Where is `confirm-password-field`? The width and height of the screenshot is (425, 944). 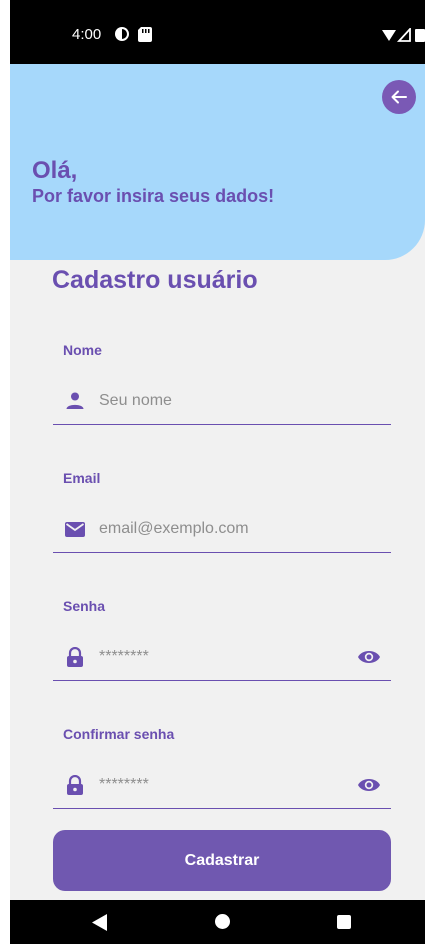
confirm-password-field is located at coordinates (222, 785).